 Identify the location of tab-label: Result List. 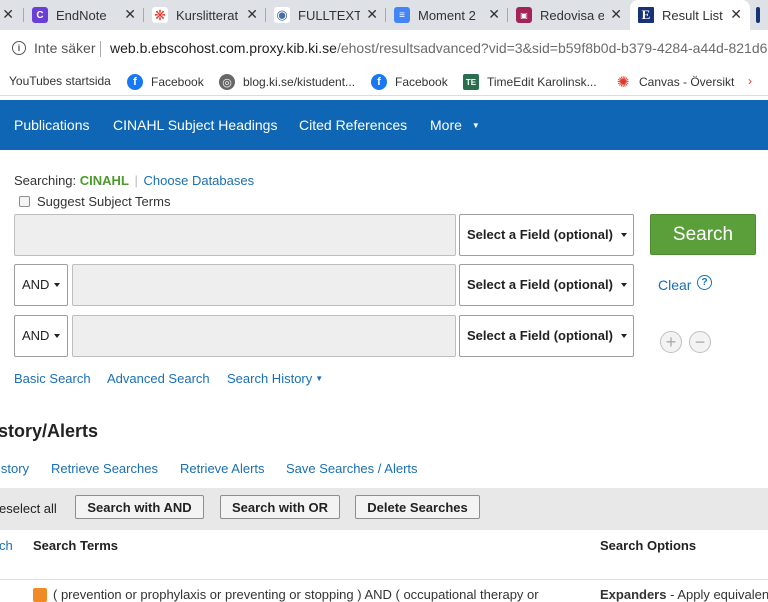
(692, 15).